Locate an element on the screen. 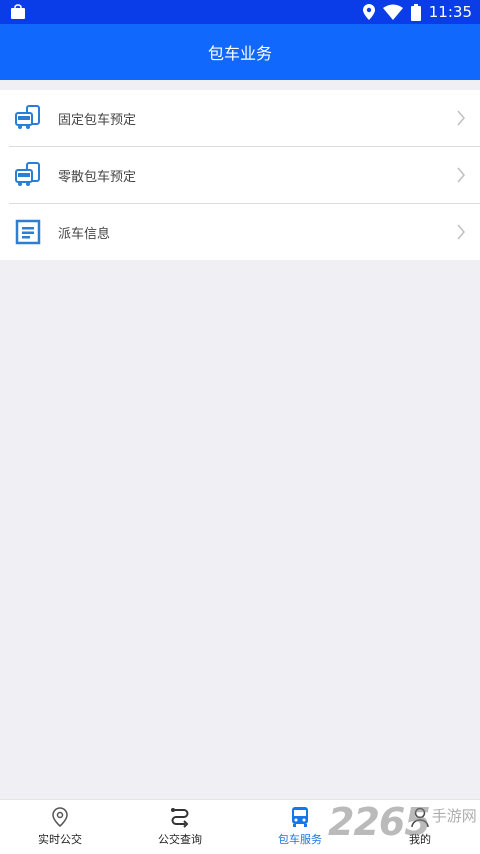 The image size is (480, 854). battery-icon is located at coordinates (415, 12).